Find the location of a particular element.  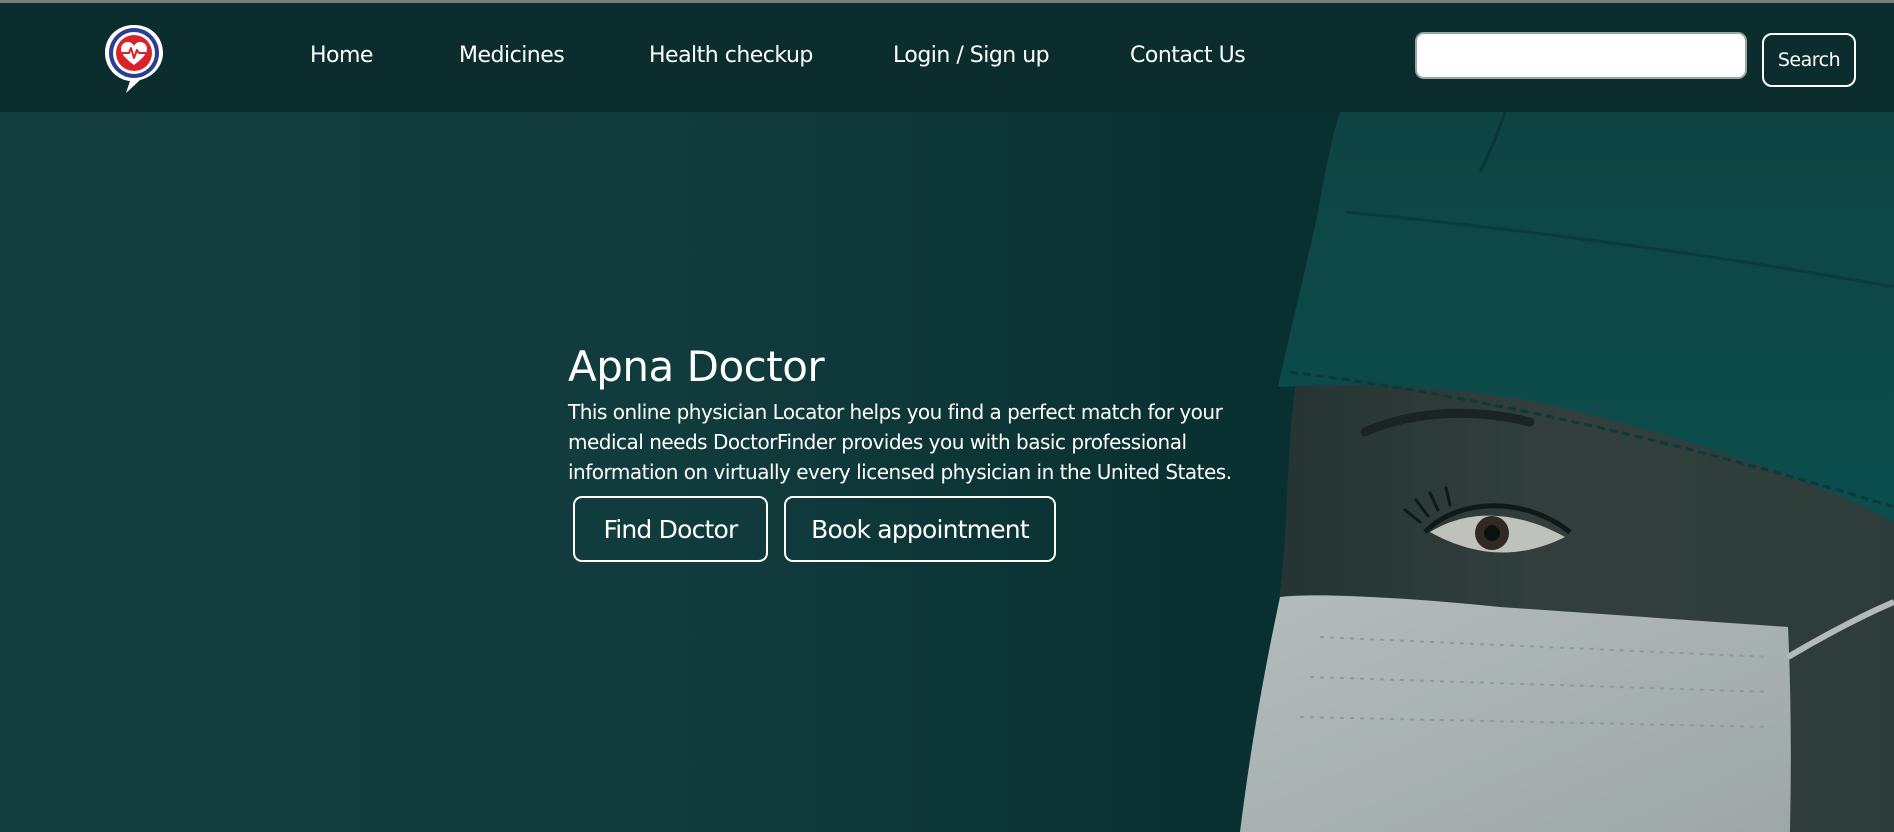

heart-pulse-chat-bubble-icon is located at coordinates (134, 59).